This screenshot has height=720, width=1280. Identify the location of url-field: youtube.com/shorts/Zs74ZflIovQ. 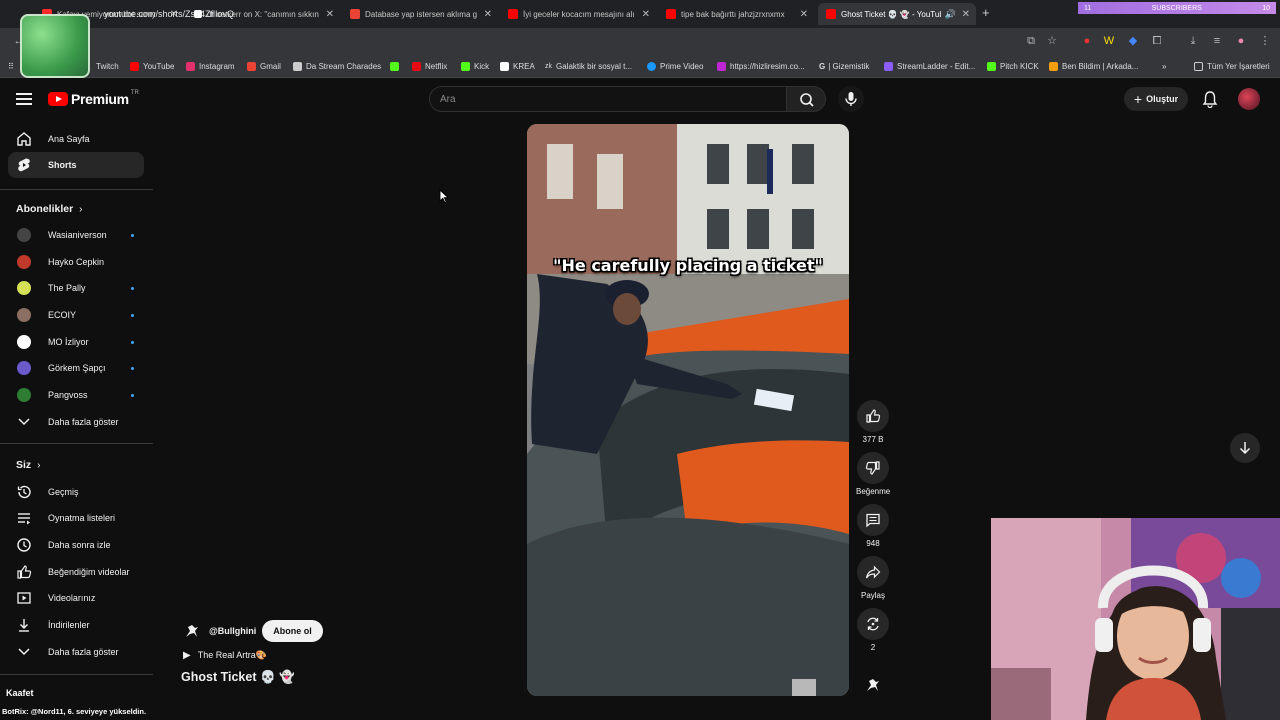
(169, 14).